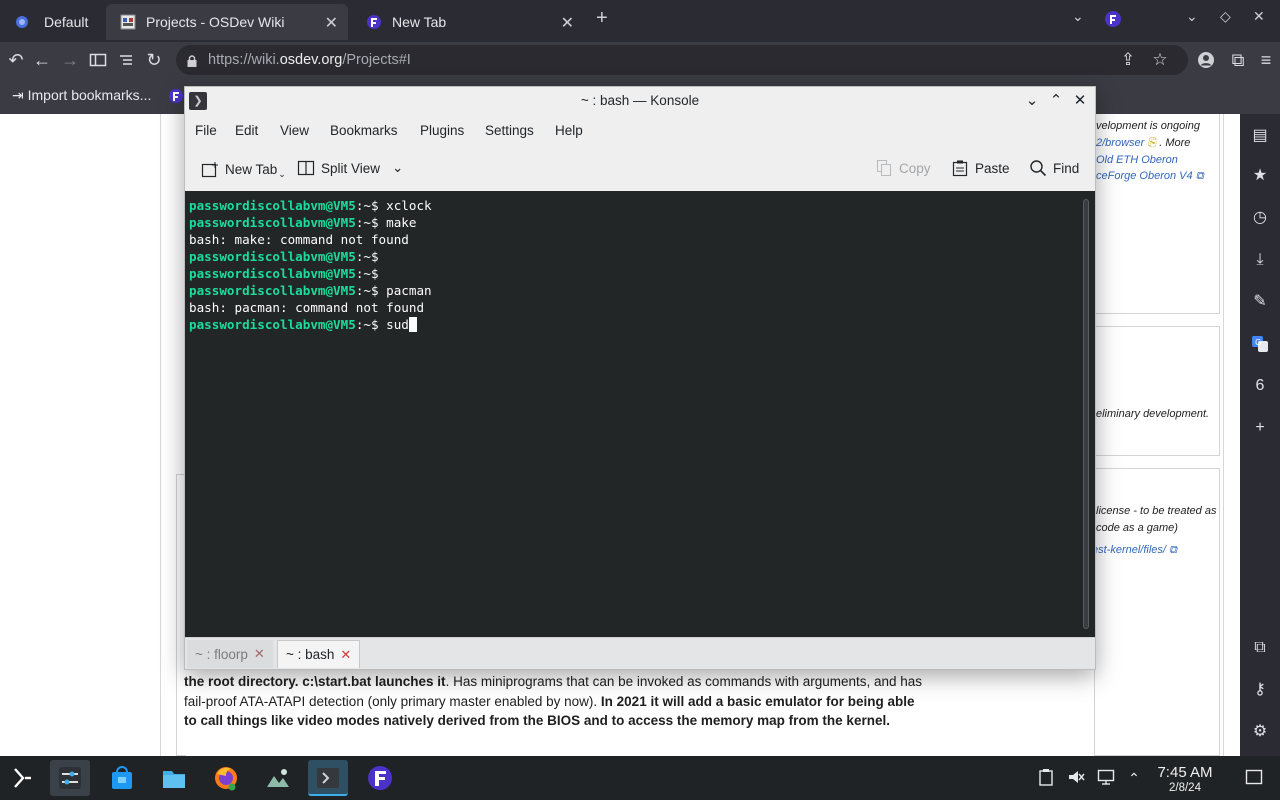 Image resolution: width=1280 pixels, height=800 pixels. I want to click on snippet-link: ceForge Oberon V4 ⧉, so click(1150, 176).